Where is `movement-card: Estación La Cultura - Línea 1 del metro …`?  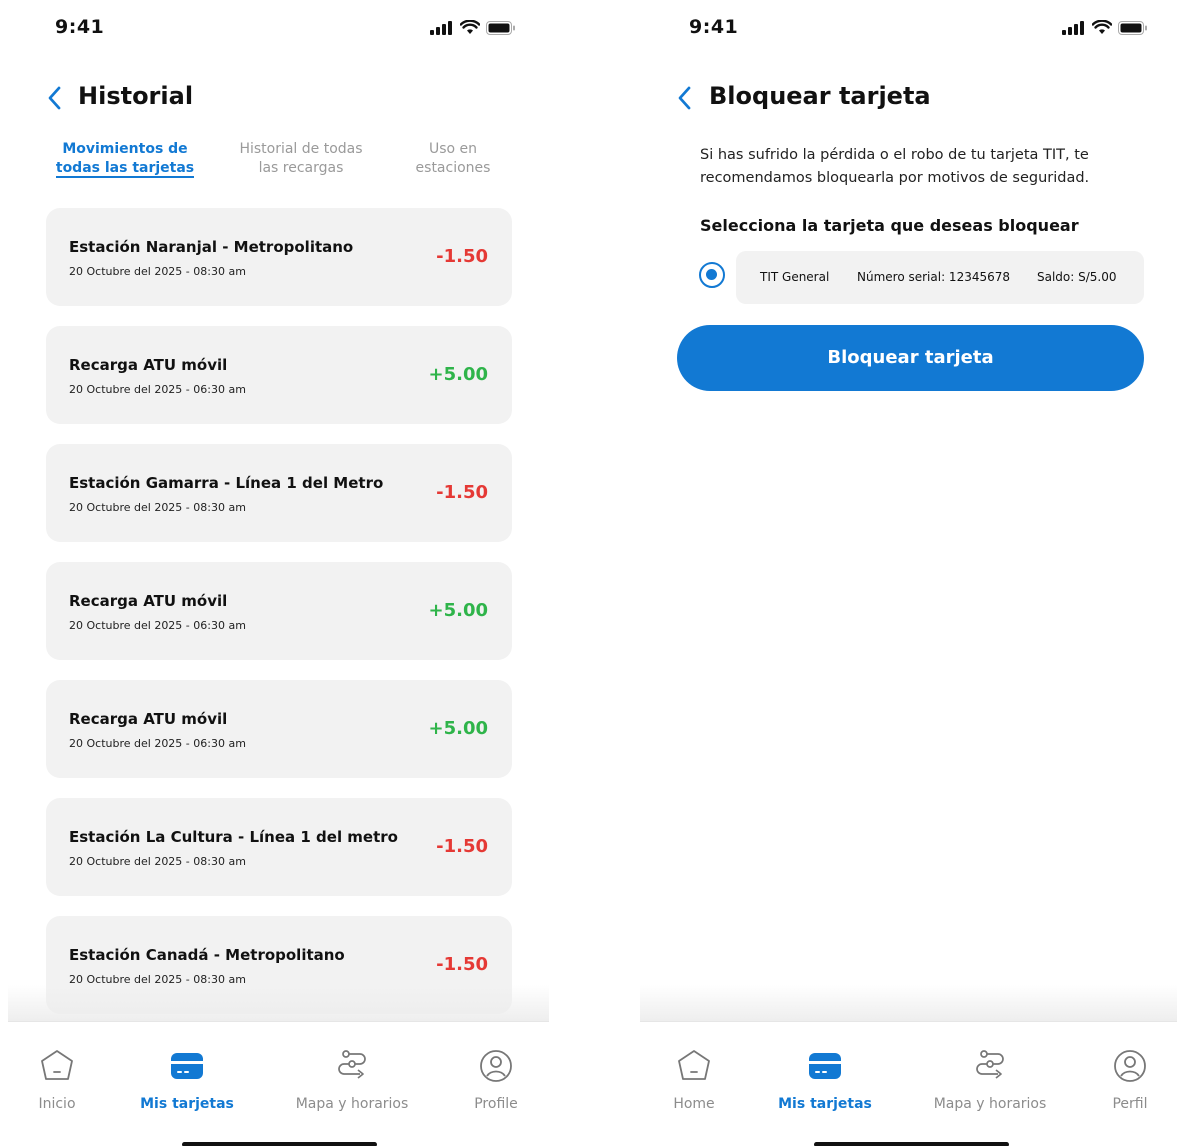 movement-card: Estación La Cultura - Línea 1 del metro … is located at coordinates (279, 847).